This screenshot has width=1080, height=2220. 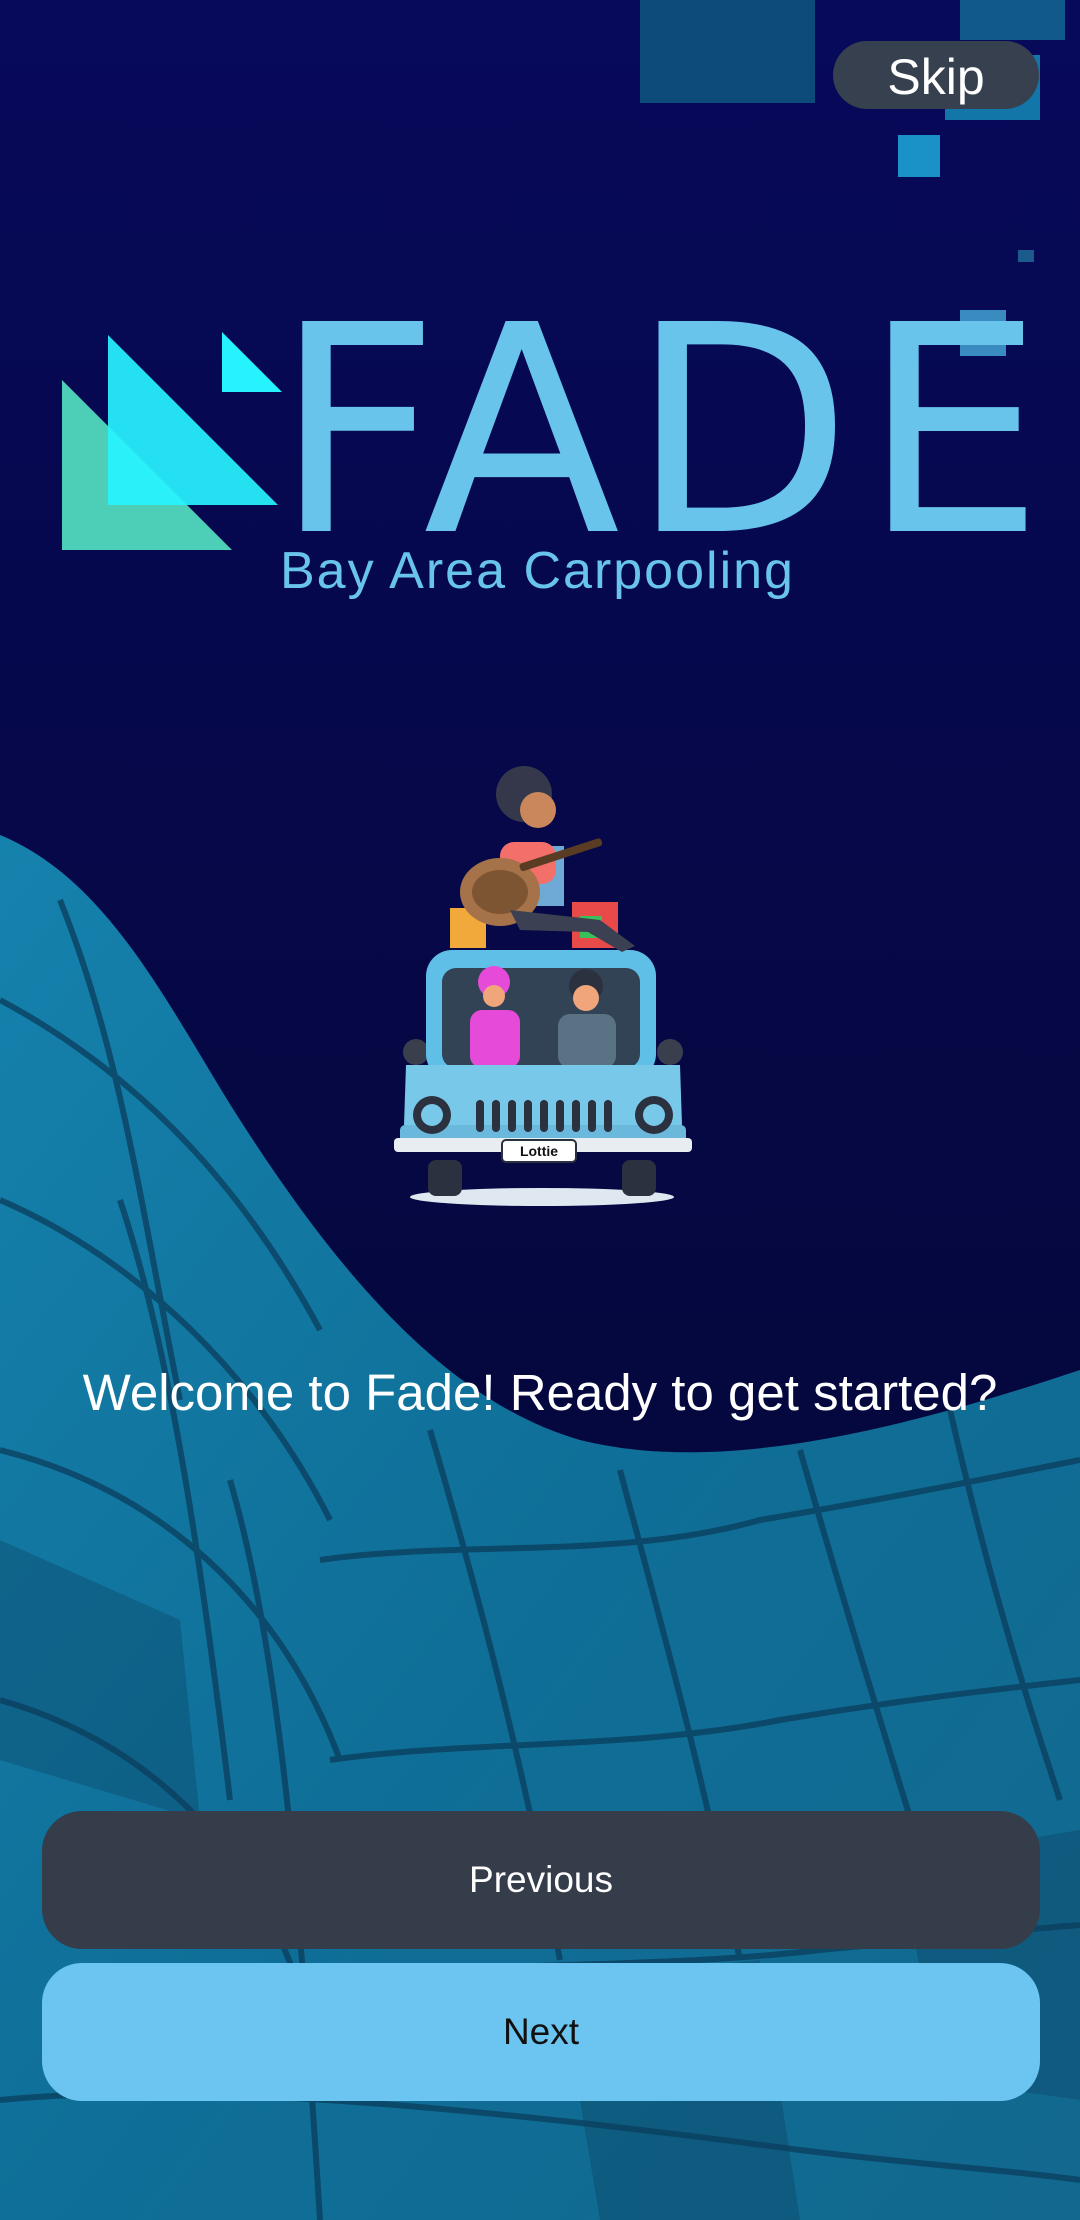 I want to click on logo-tagline: Bay Area Carpooling, so click(x=537, y=571).